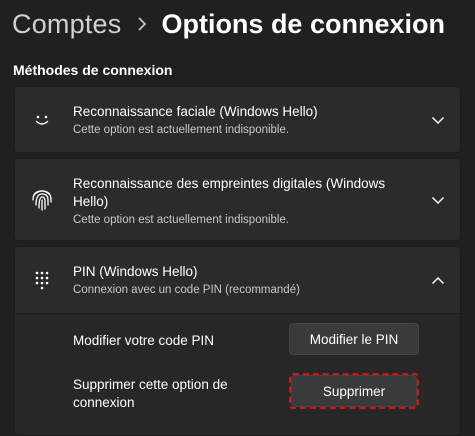 This screenshot has height=436, width=475. I want to click on page-title: Options de connexion, so click(303, 23).